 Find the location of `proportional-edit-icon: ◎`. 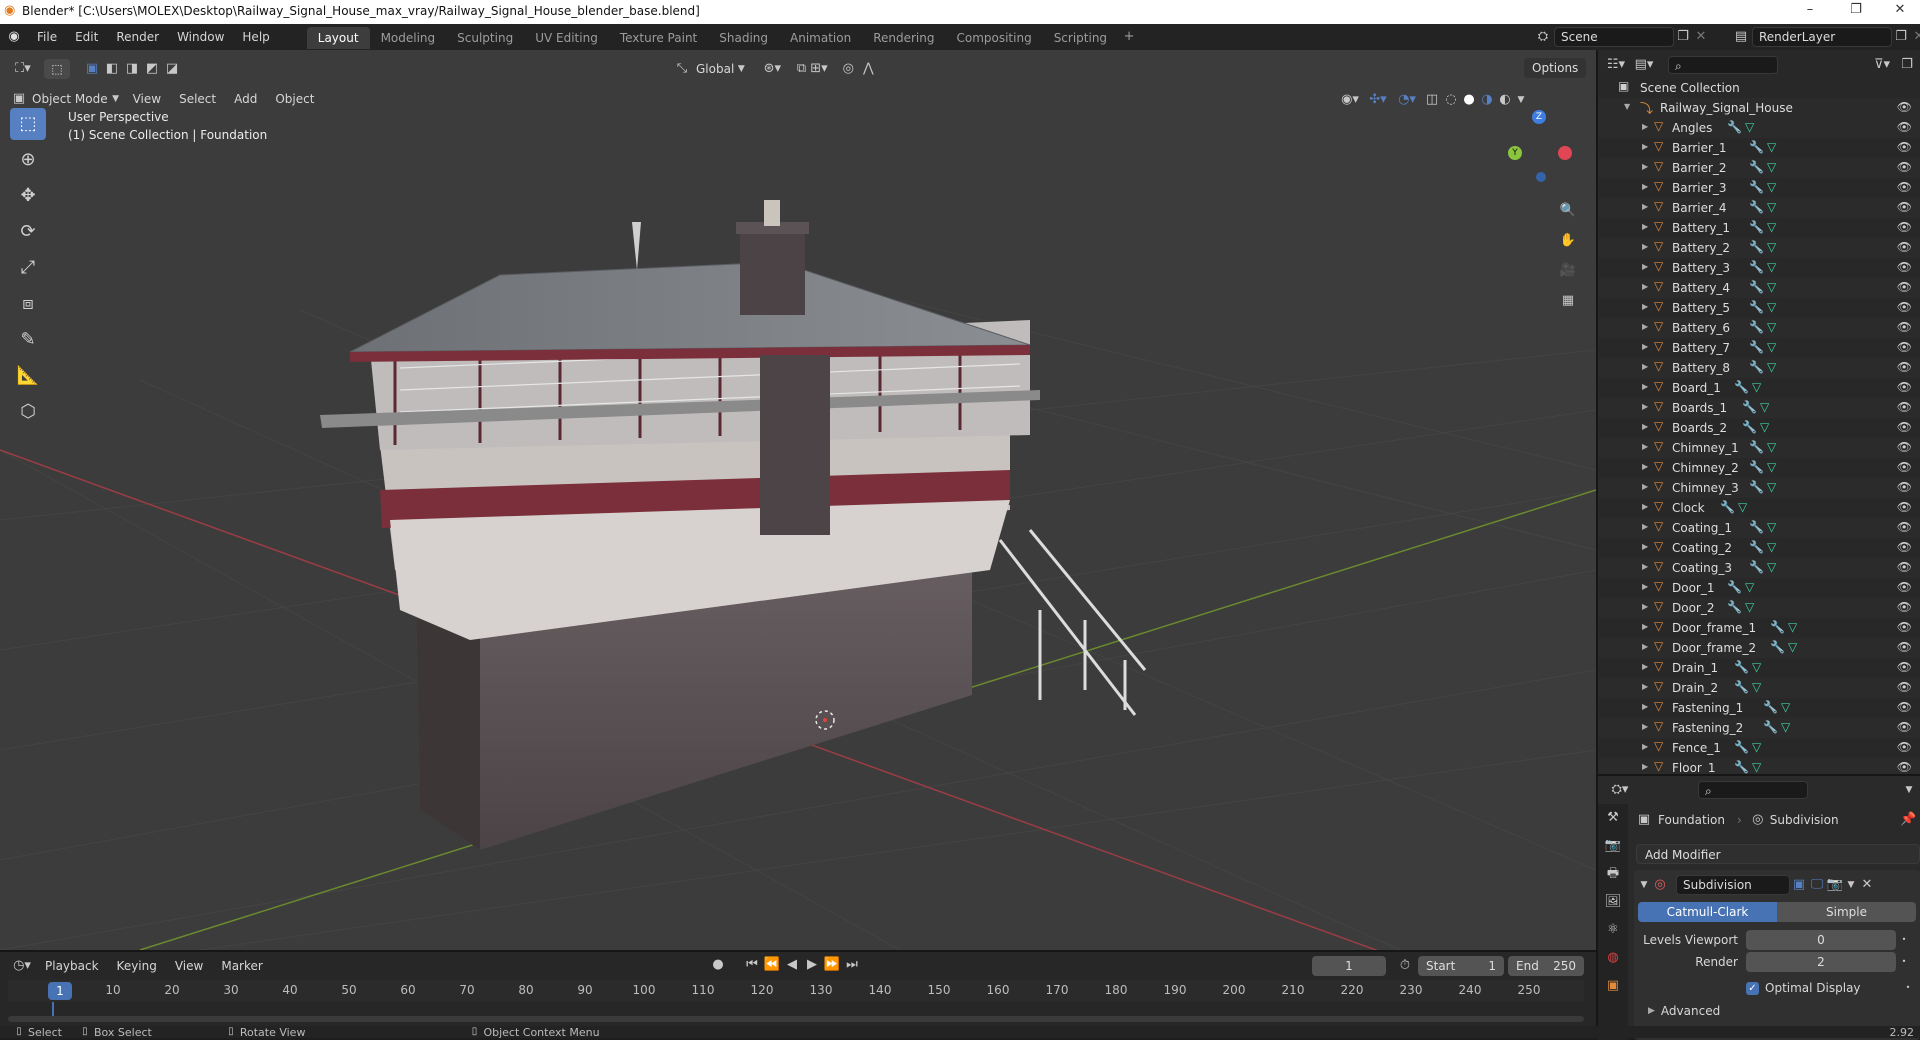

proportional-edit-icon: ◎ is located at coordinates (848, 69).